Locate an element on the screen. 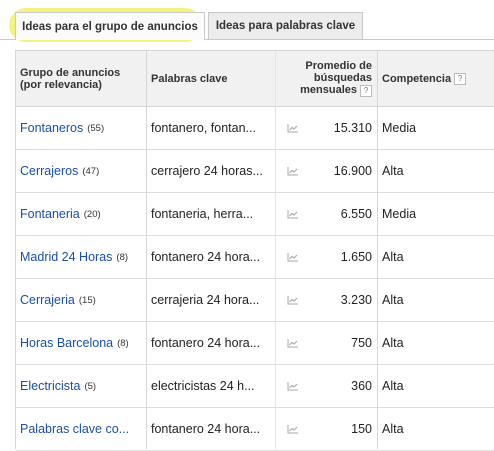 The height and width of the screenshot is (451, 494). header-ad-group-line2: (por relevancia) is located at coordinates (61, 84).